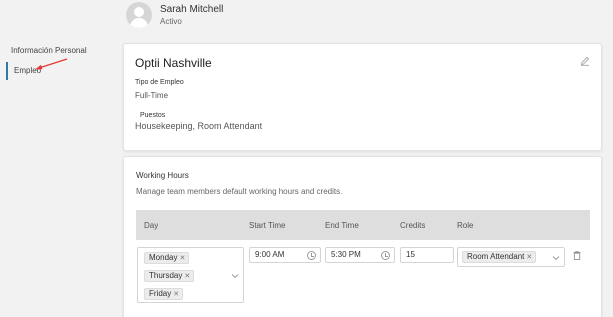 The width and height of the screenshot is (613, 317). I want to click on tag-label: Room Attendant, so click(496, 256).